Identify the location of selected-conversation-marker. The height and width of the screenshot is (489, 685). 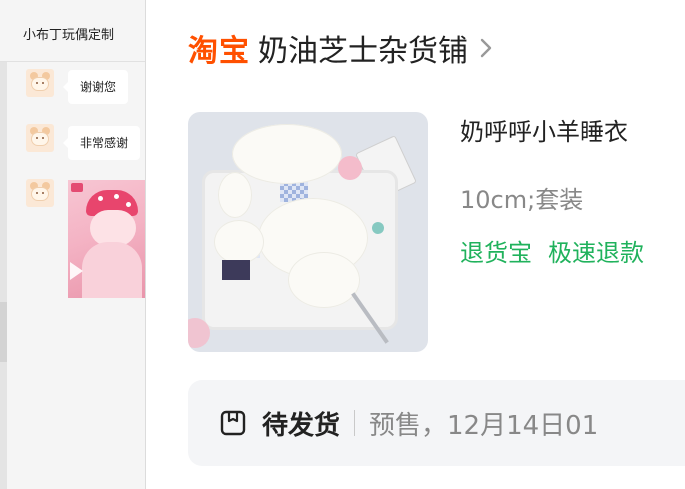
(3, 332).